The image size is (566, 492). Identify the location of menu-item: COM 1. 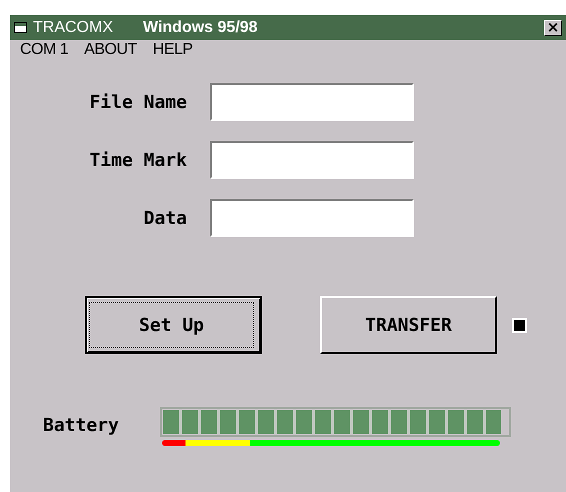
(44, 50).